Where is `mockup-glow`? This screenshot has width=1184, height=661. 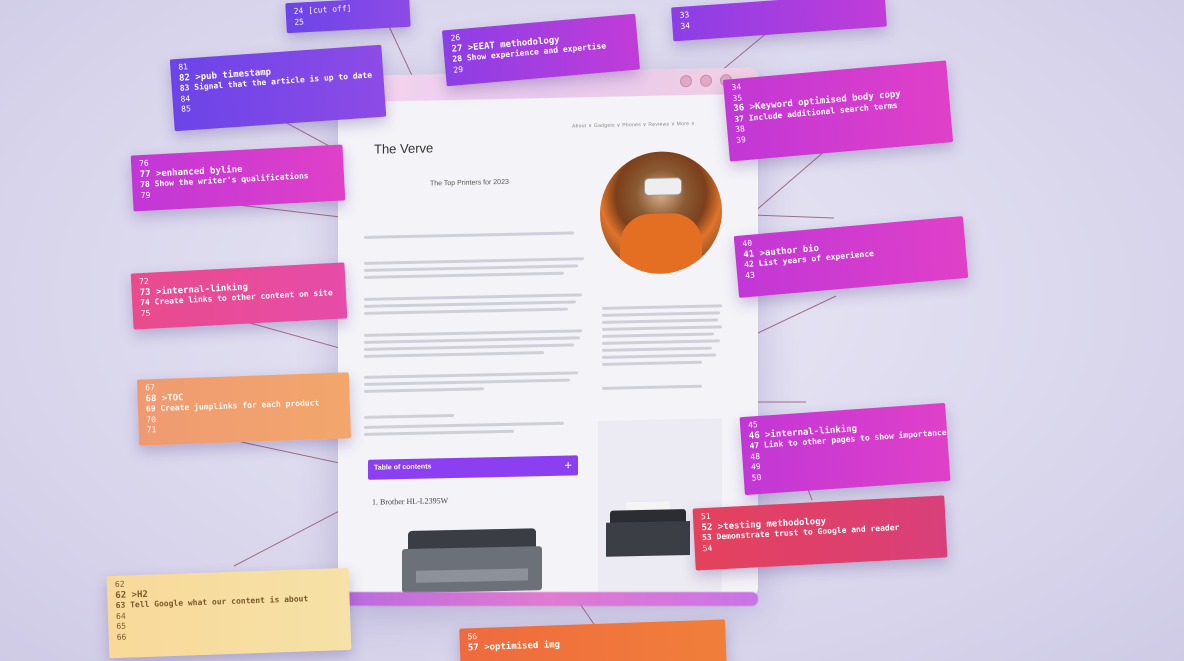 mockup-glow is located at coordinates (548, 599).